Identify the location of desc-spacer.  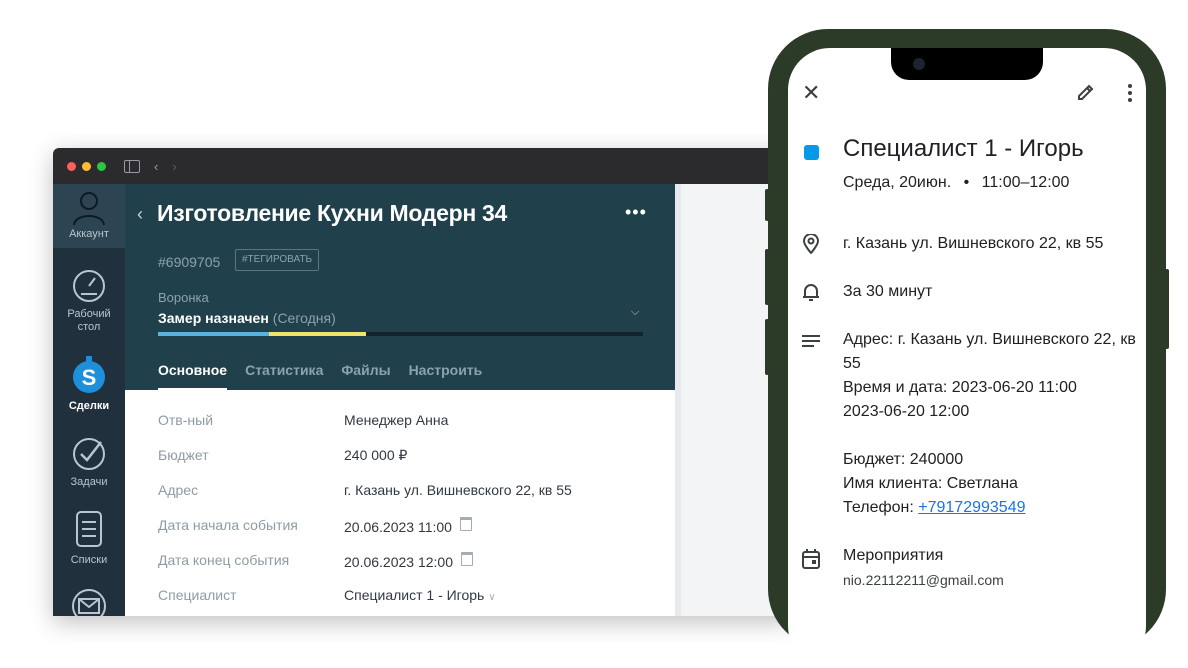
(993, 436).